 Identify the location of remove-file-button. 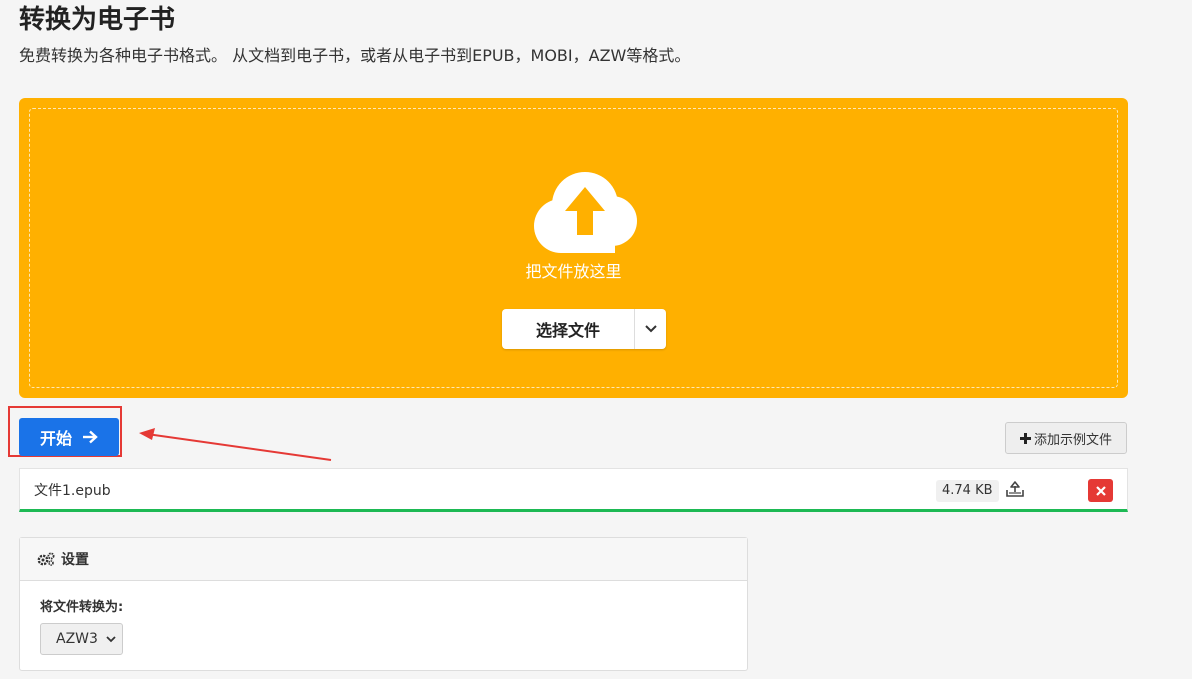
(1100, 490).